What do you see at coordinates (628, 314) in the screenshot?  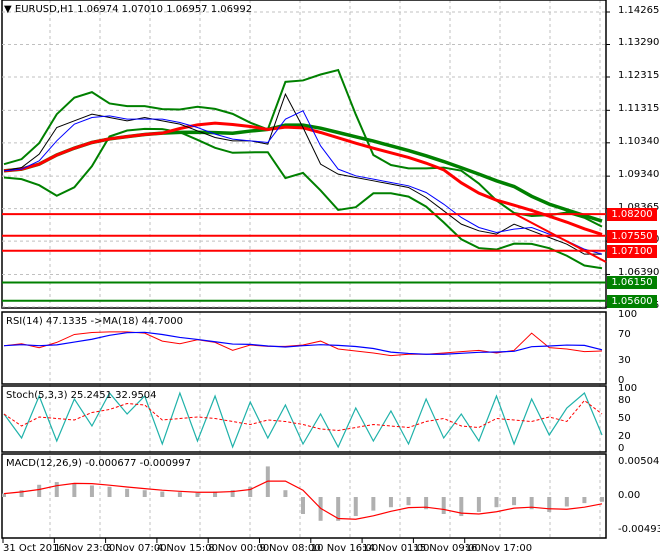 I see `rsi-axis-label: 100` at bounding box center [628, 314].